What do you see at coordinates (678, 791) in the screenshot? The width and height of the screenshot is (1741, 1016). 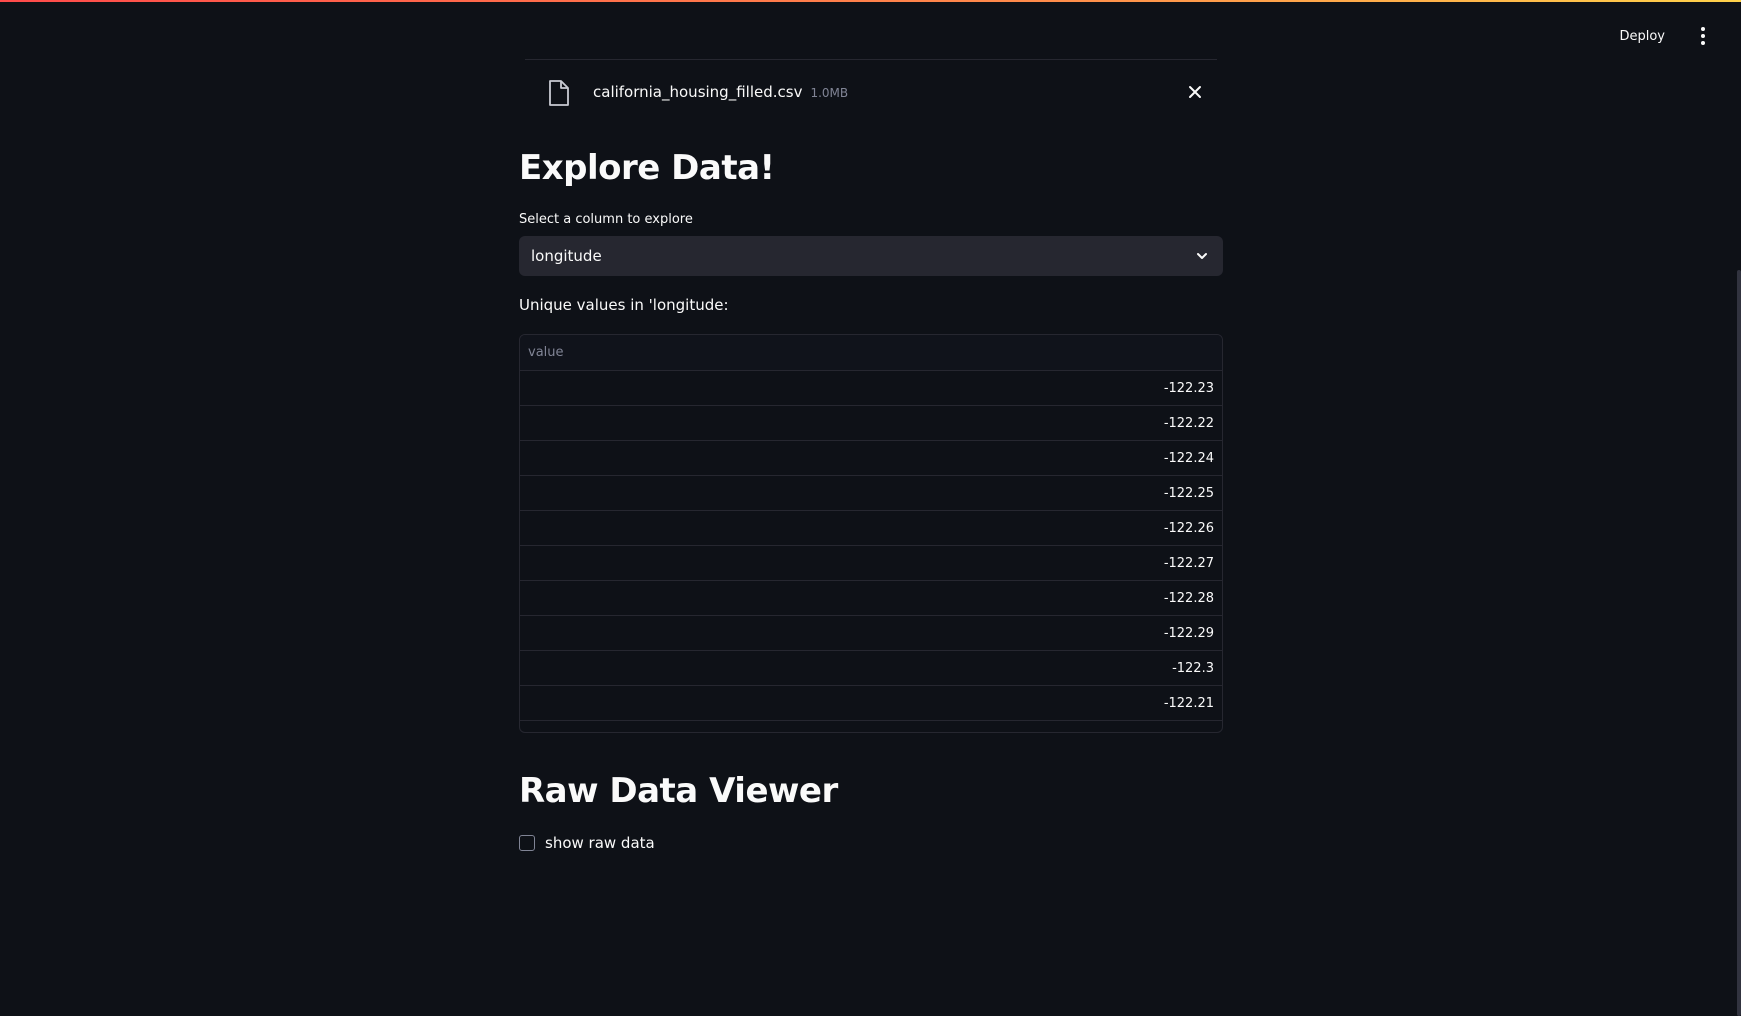 I see `raw-data-title: Raw Data Viewer` at bounding box center [678, 791].